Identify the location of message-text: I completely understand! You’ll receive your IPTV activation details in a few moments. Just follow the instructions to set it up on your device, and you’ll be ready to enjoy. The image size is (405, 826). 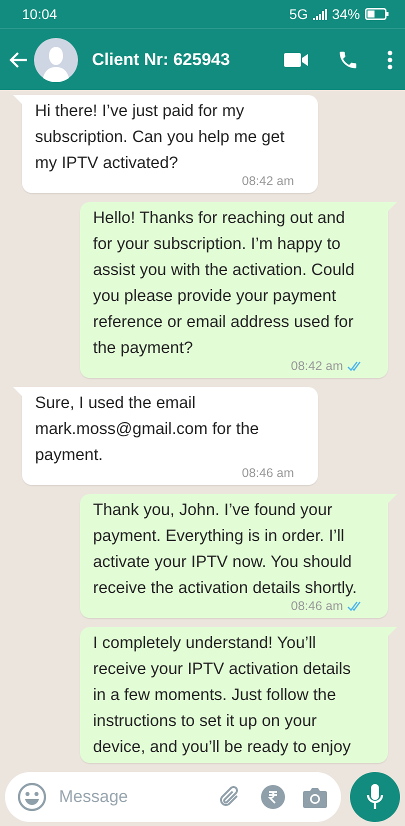
(222, 695).